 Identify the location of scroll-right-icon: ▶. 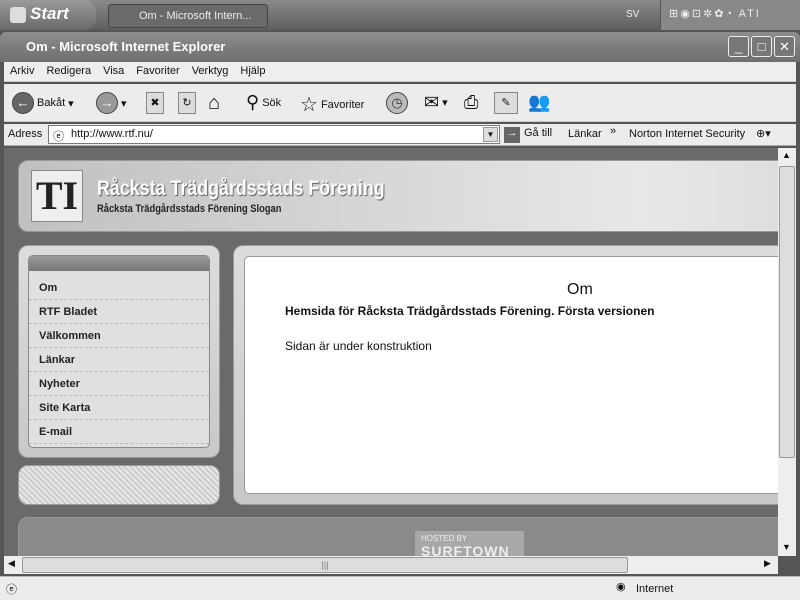
(767, 563).